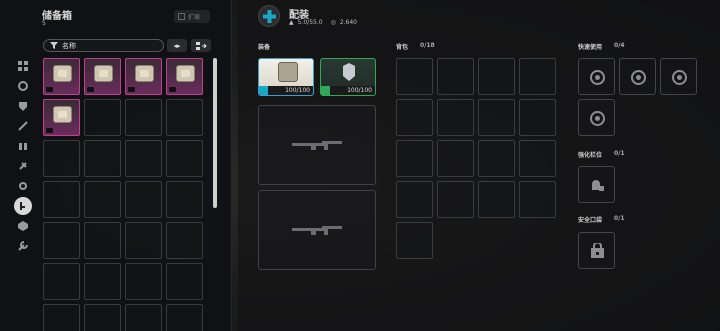  I want to click on quickuse-count: 0/4, so click(619, 45).